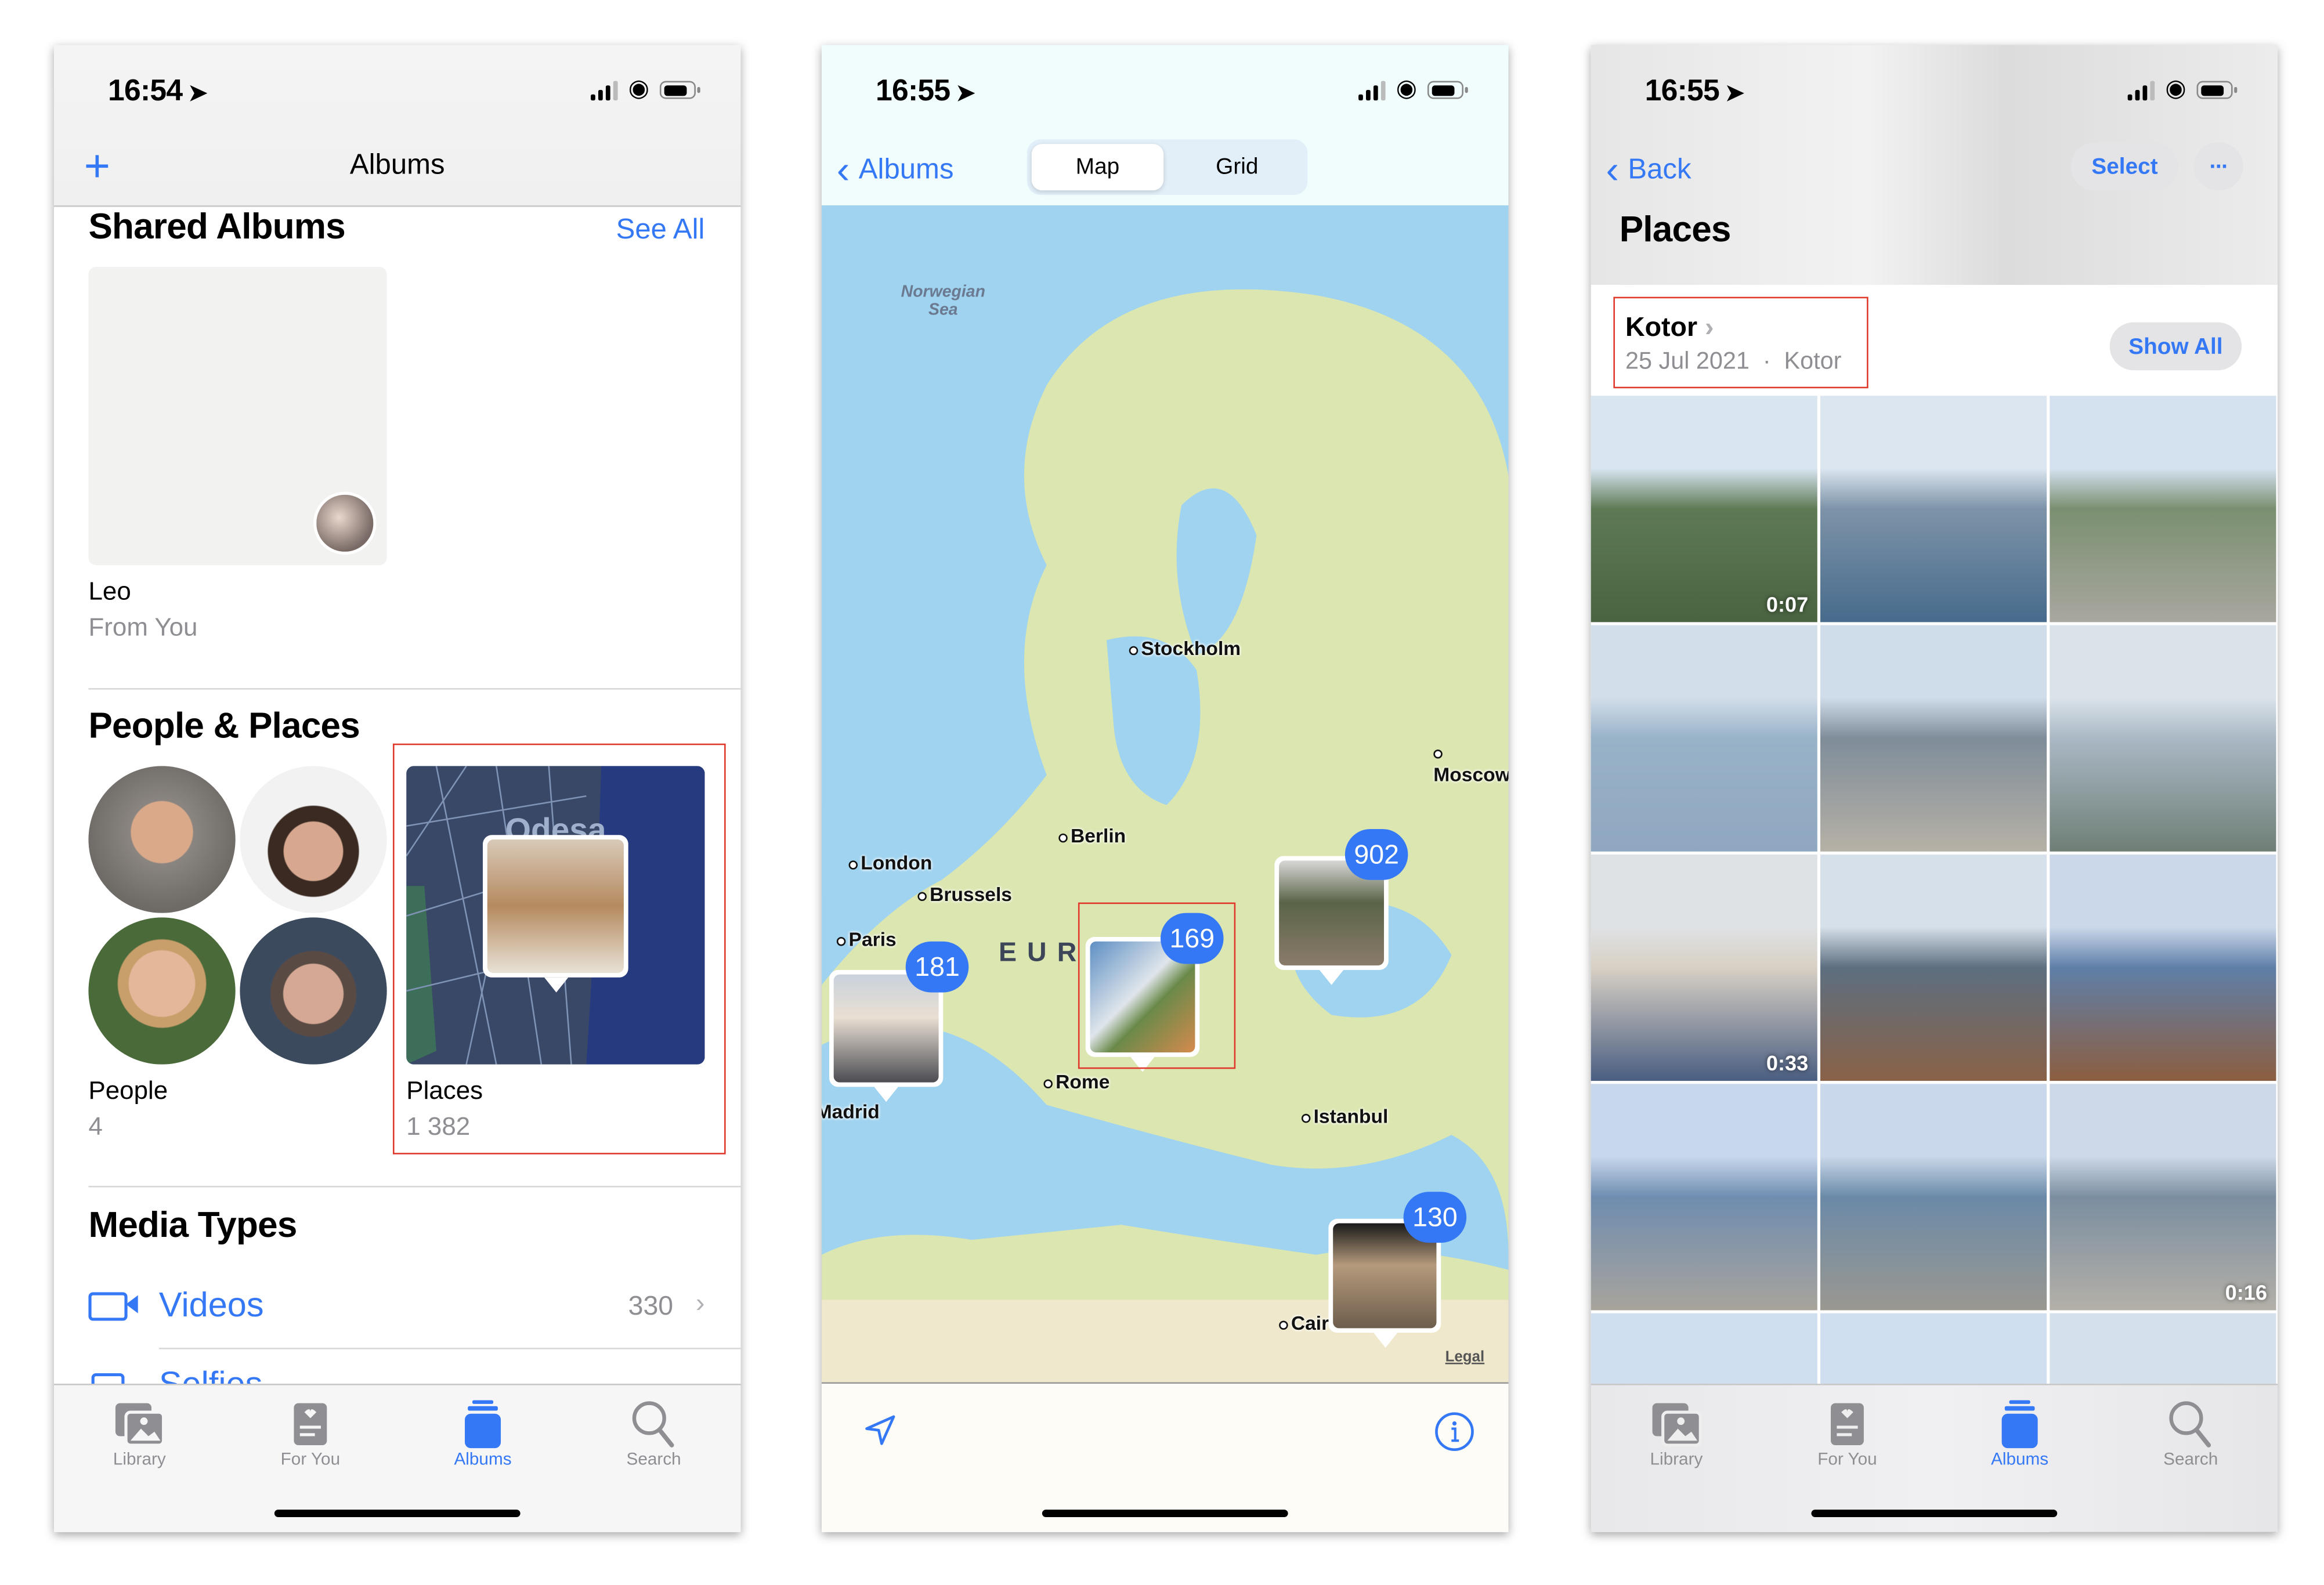 The image size is (2324, 1585). Describe the element at coordinates (660, 232) in the screenshot. I see `see-all-link: See All` at that location.